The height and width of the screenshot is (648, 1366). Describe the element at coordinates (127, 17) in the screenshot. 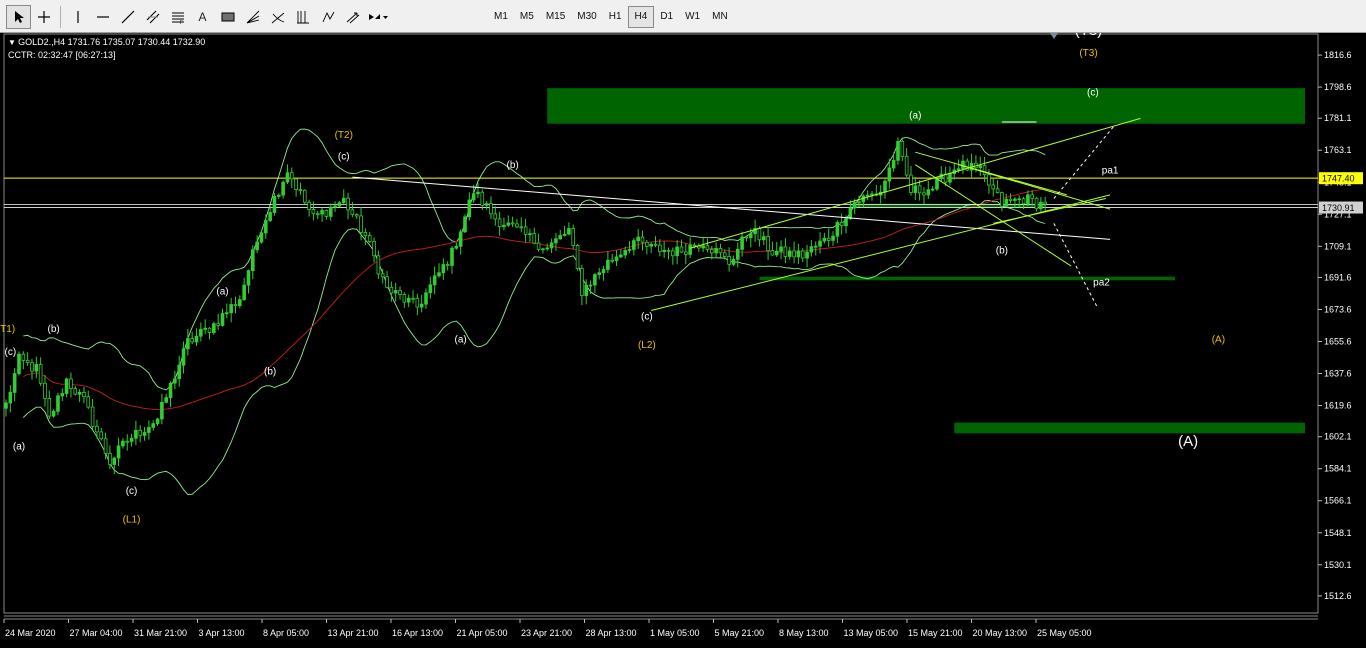

I see `trendline-icon` at that location.